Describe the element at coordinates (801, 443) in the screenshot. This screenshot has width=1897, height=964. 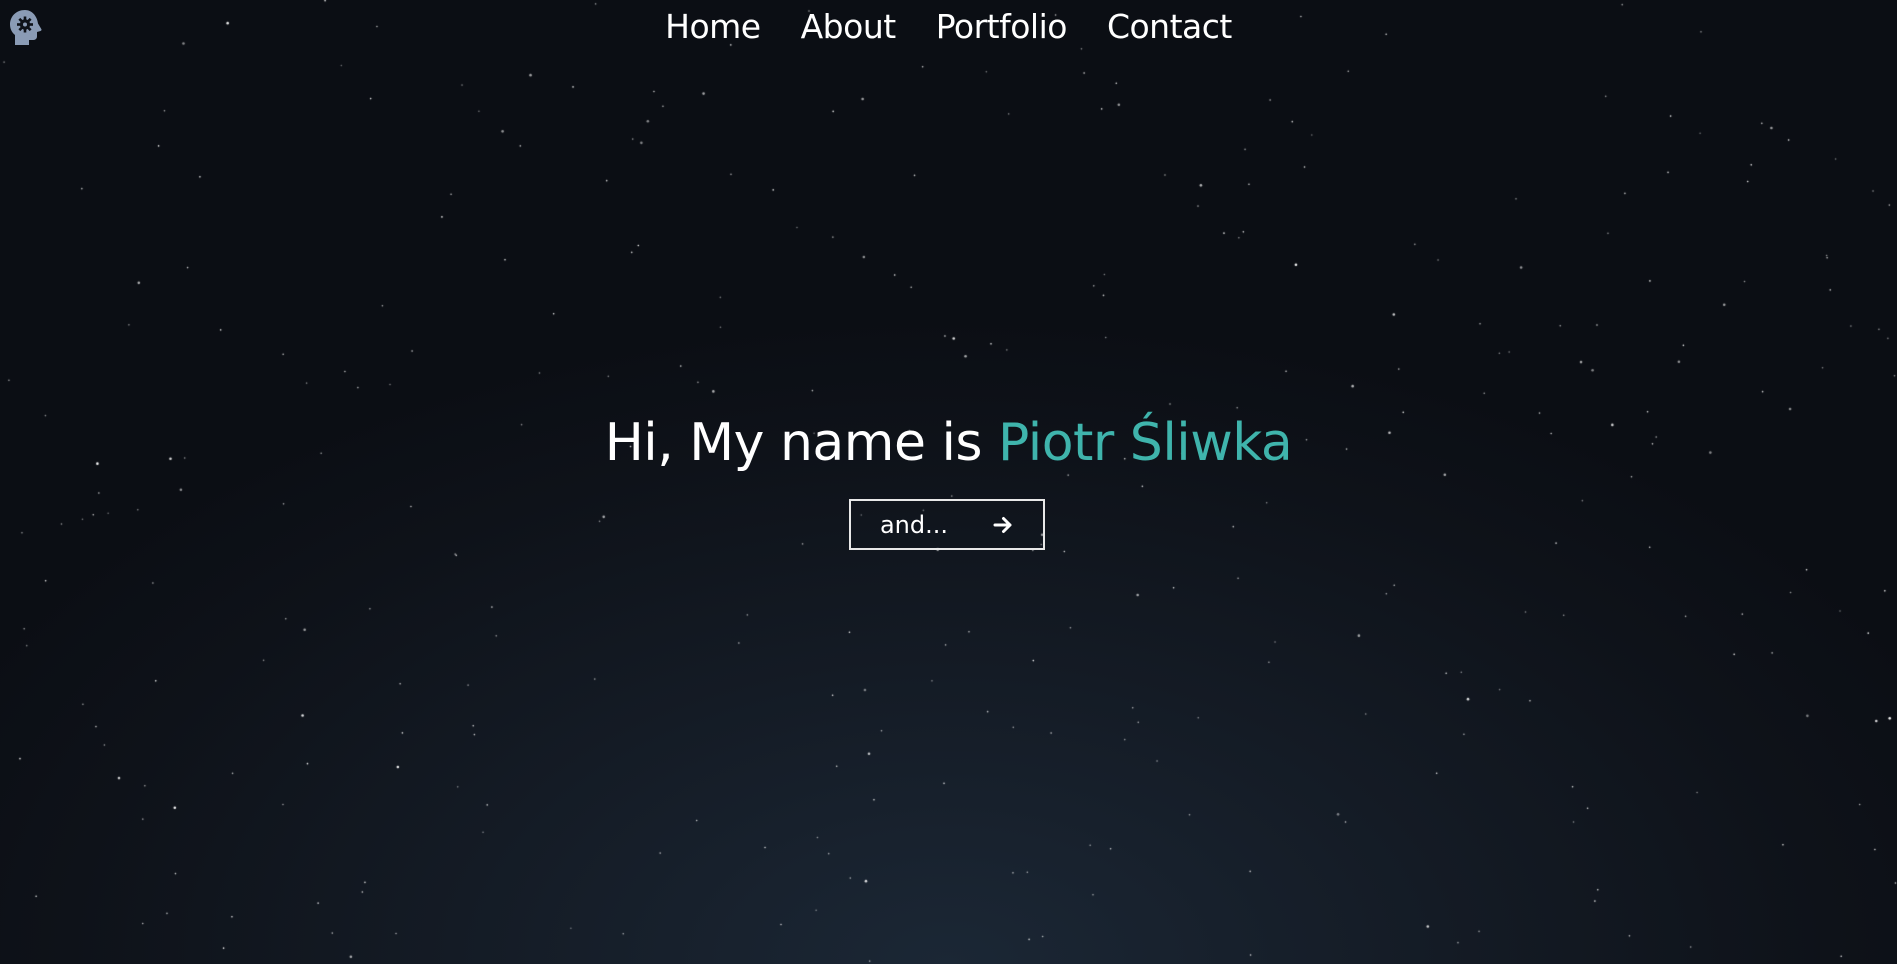
I see `hero-greeting: Hi, My name is` at that location.